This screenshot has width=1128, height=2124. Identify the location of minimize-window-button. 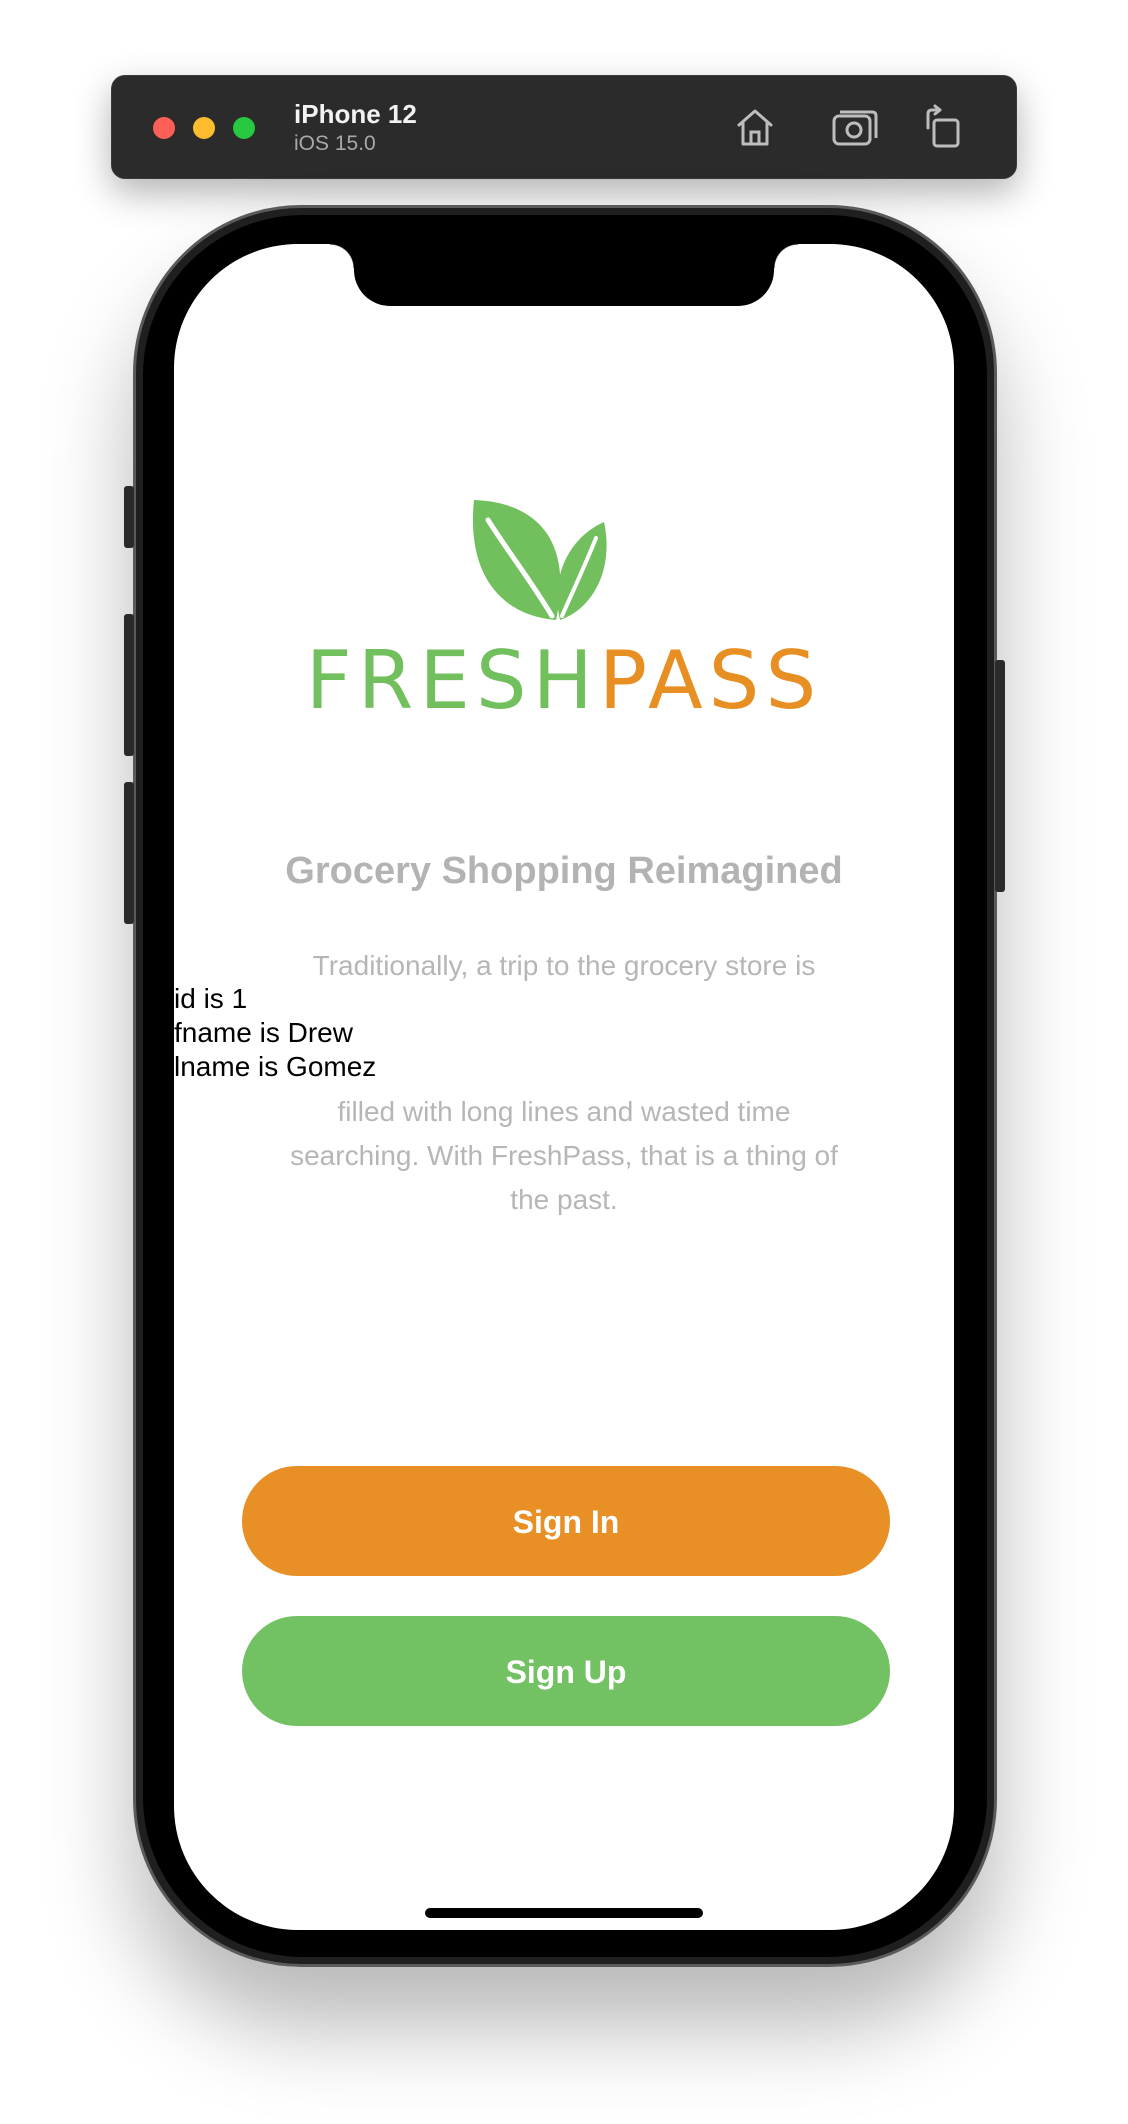
(204, 128).